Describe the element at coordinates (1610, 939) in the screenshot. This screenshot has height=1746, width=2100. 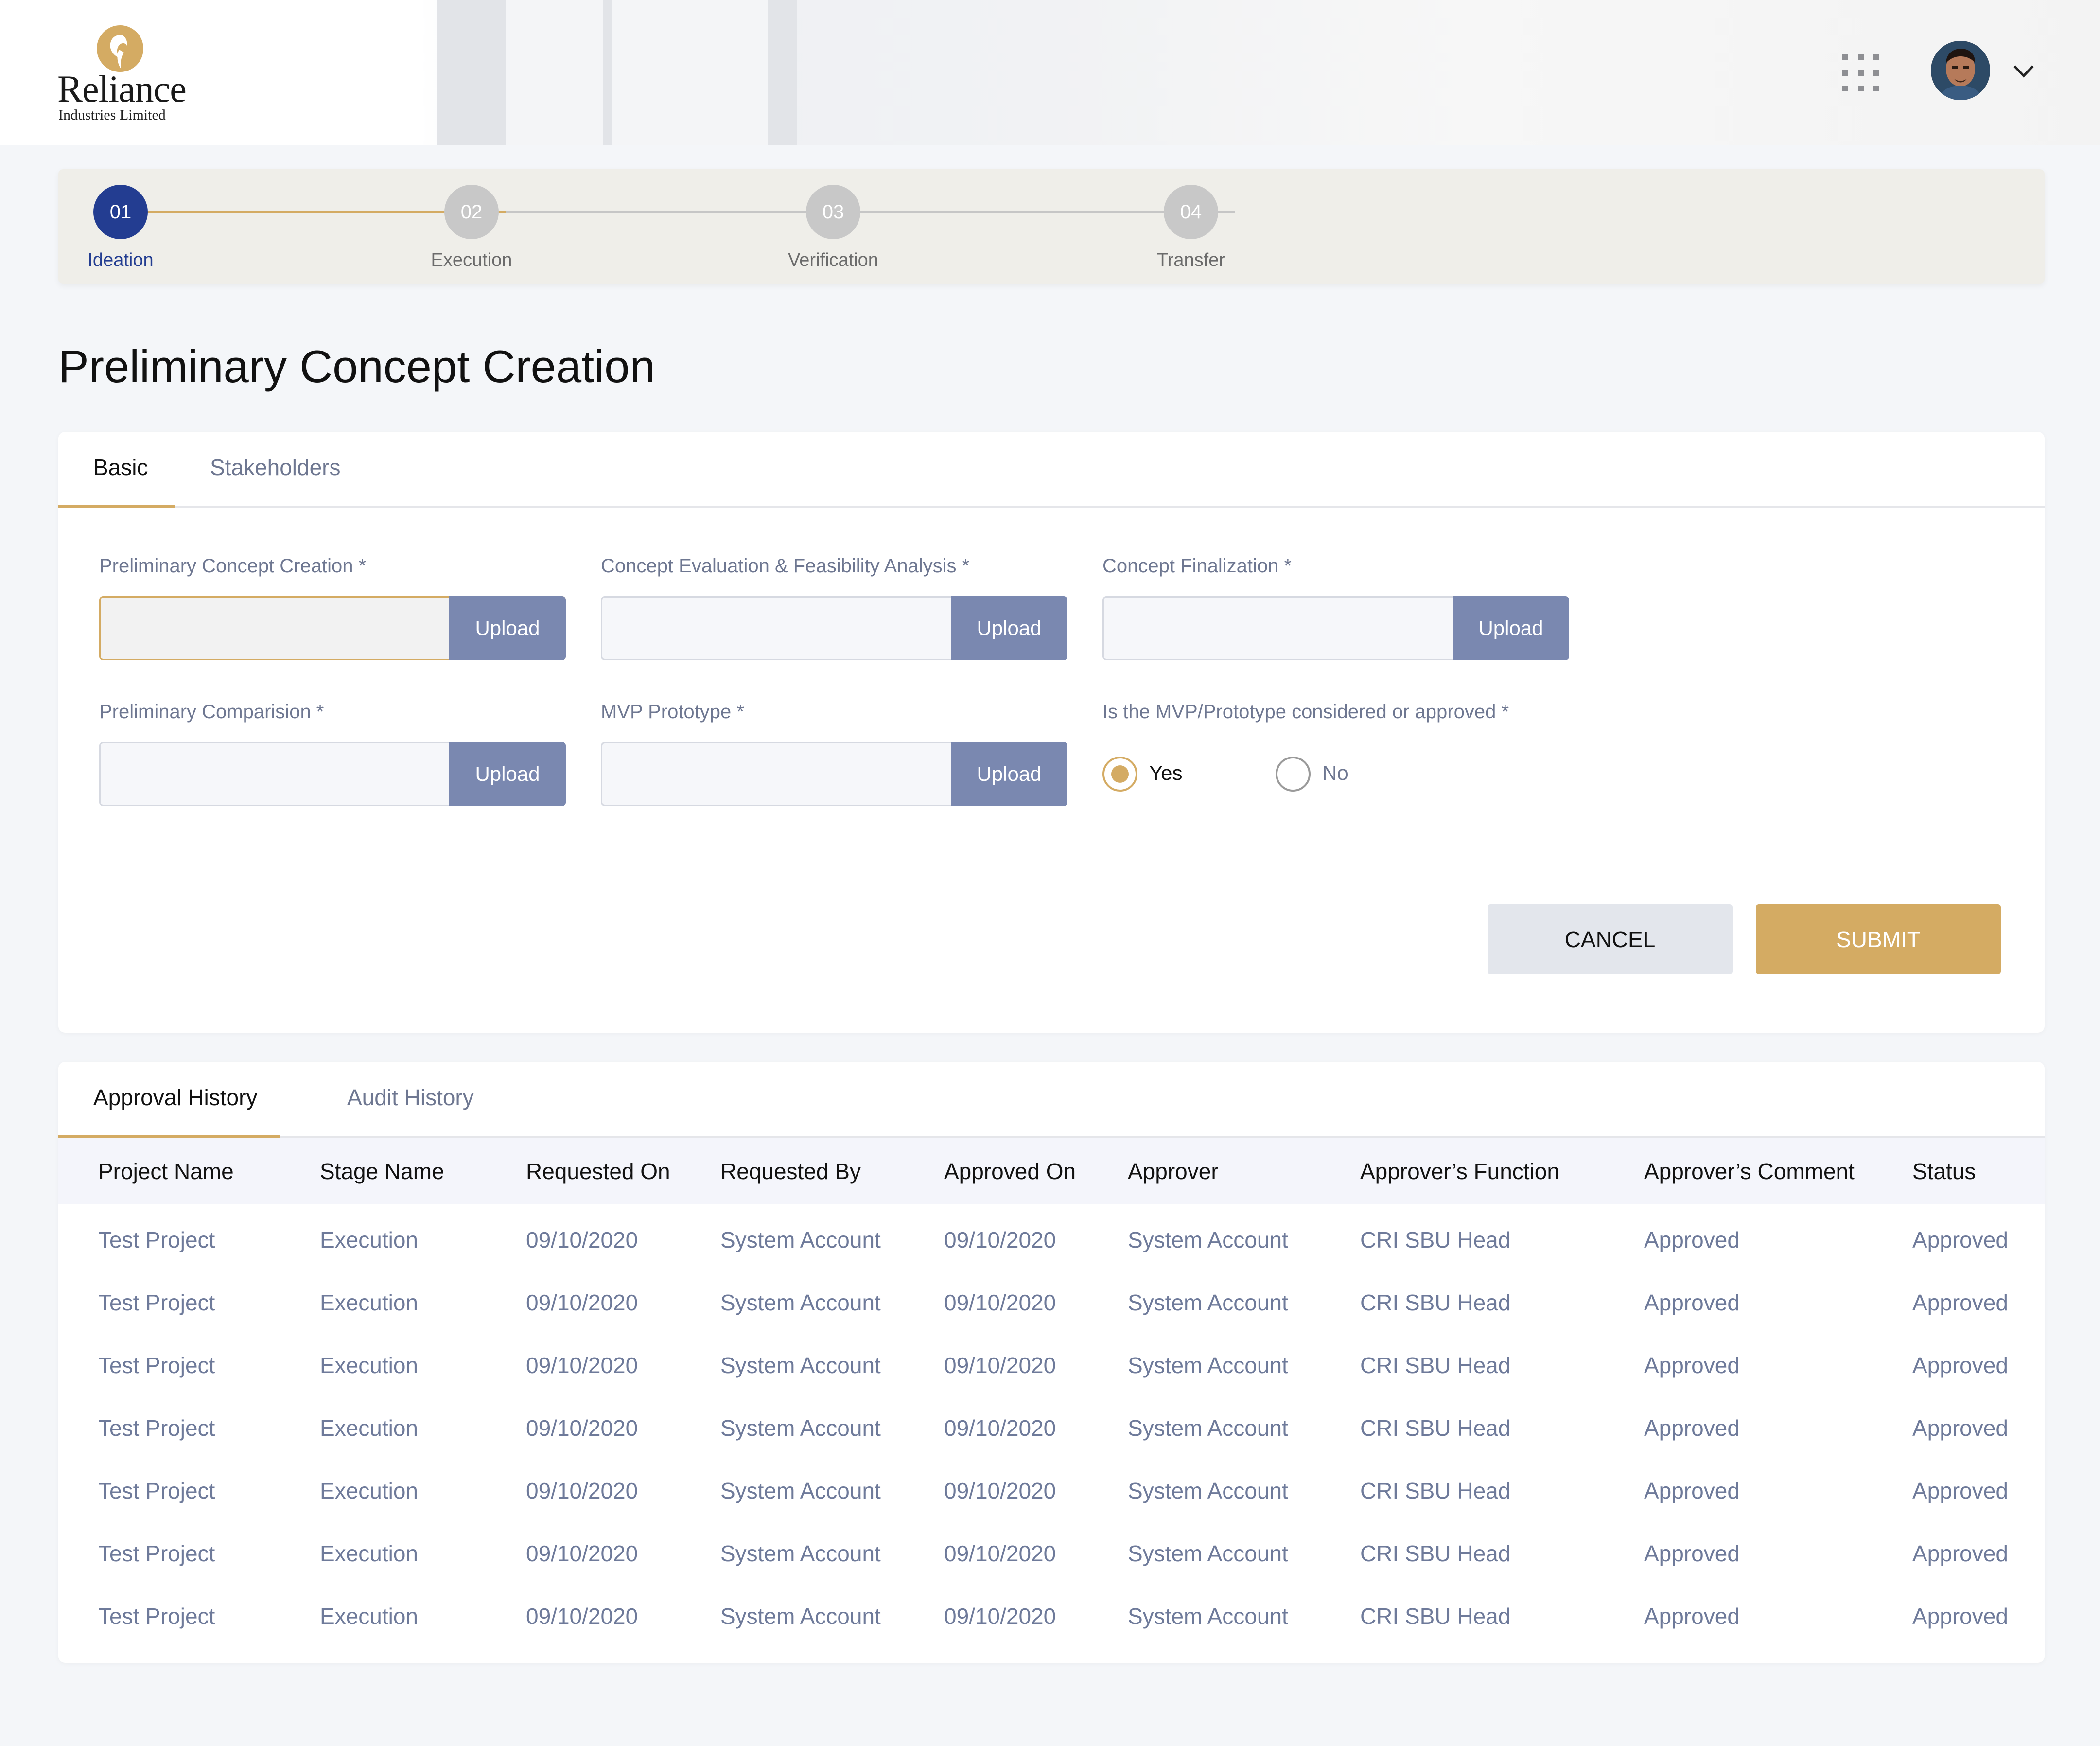
I see `cancel-button: CANCEL` at that location.